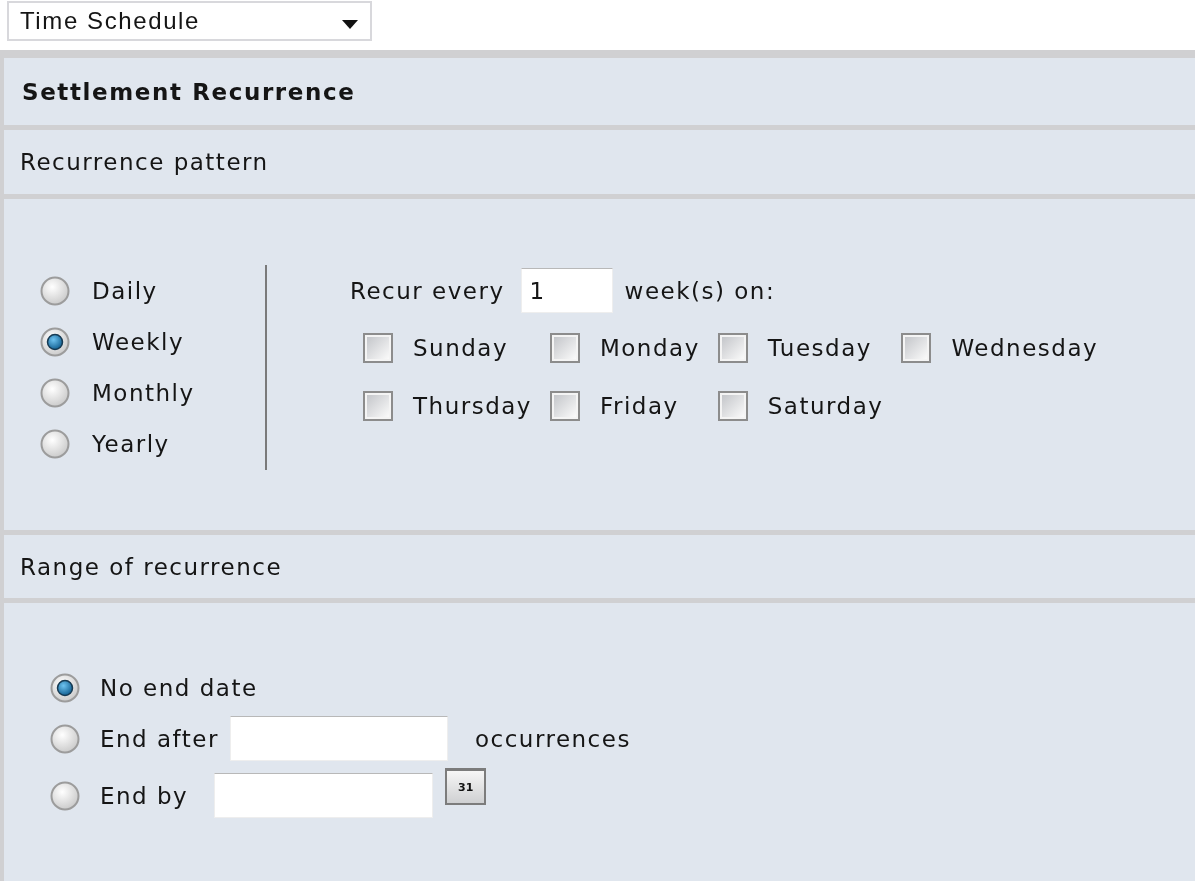  What do you see at coordinates (138, 341) in the screenshot?
I see `option-label: Weekly` at bounding box center [138, 341].